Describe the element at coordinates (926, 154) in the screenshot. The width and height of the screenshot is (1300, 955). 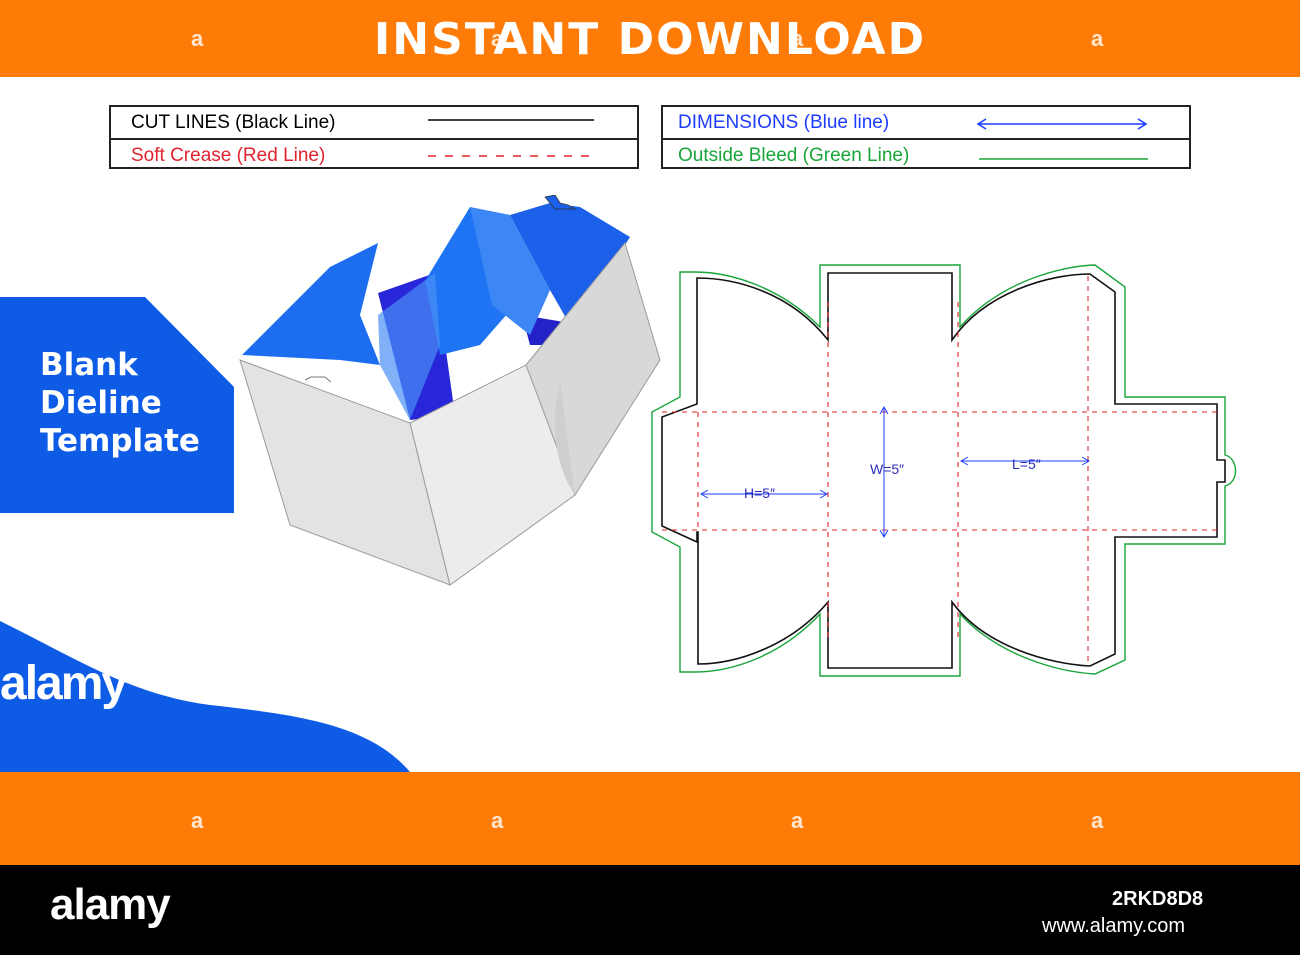
I see `legend-bleed-row: Outside Bleed (Green Line)` at that location.